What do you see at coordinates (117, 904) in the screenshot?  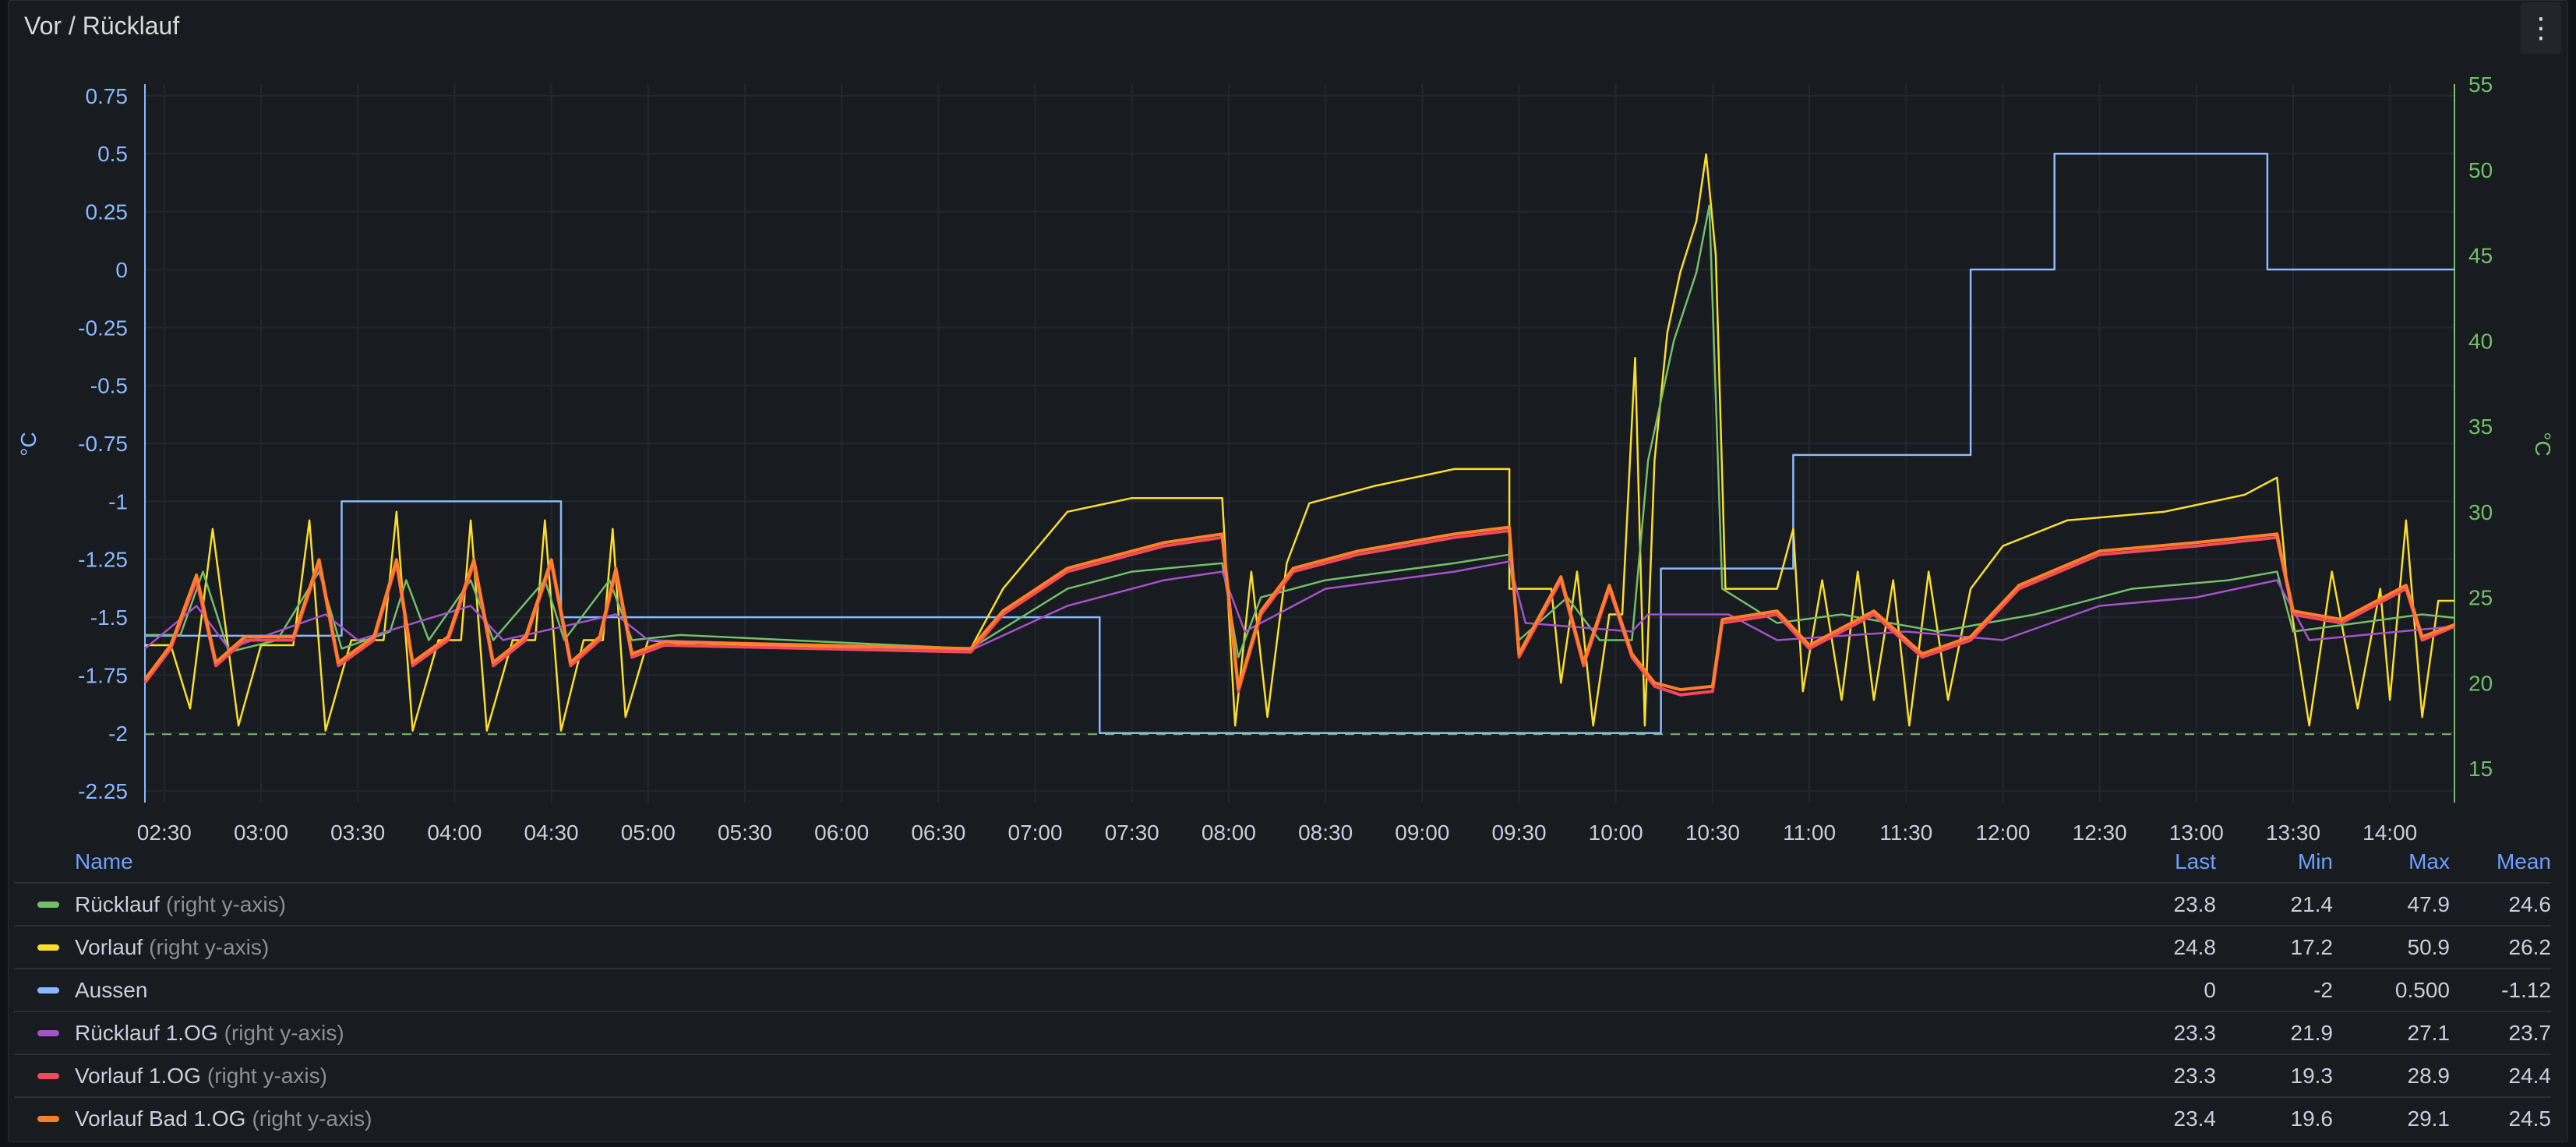 I see `legend-series-name: Rücklauf` at bounding box center [117, 904].